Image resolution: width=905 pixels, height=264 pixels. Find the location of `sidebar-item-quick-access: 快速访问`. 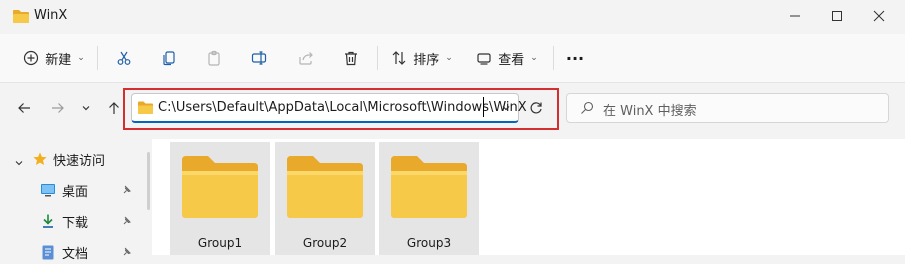

sidebar-item-quick-access: 快速访问 is located at coordinates (87, 159).